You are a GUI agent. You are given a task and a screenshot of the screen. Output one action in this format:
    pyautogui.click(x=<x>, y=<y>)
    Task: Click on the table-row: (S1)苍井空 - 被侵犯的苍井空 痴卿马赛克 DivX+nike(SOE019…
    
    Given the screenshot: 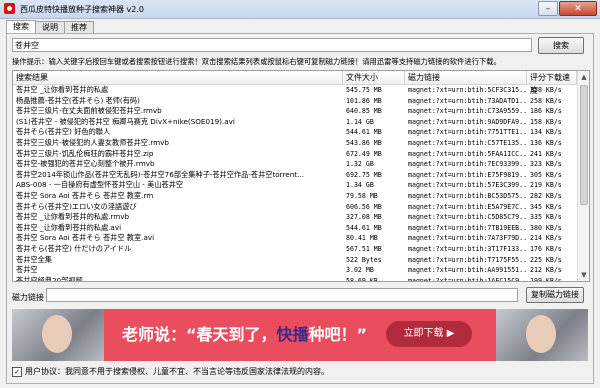 What is the action you would take?
    pyautogui.click(x=295, y=122)
    